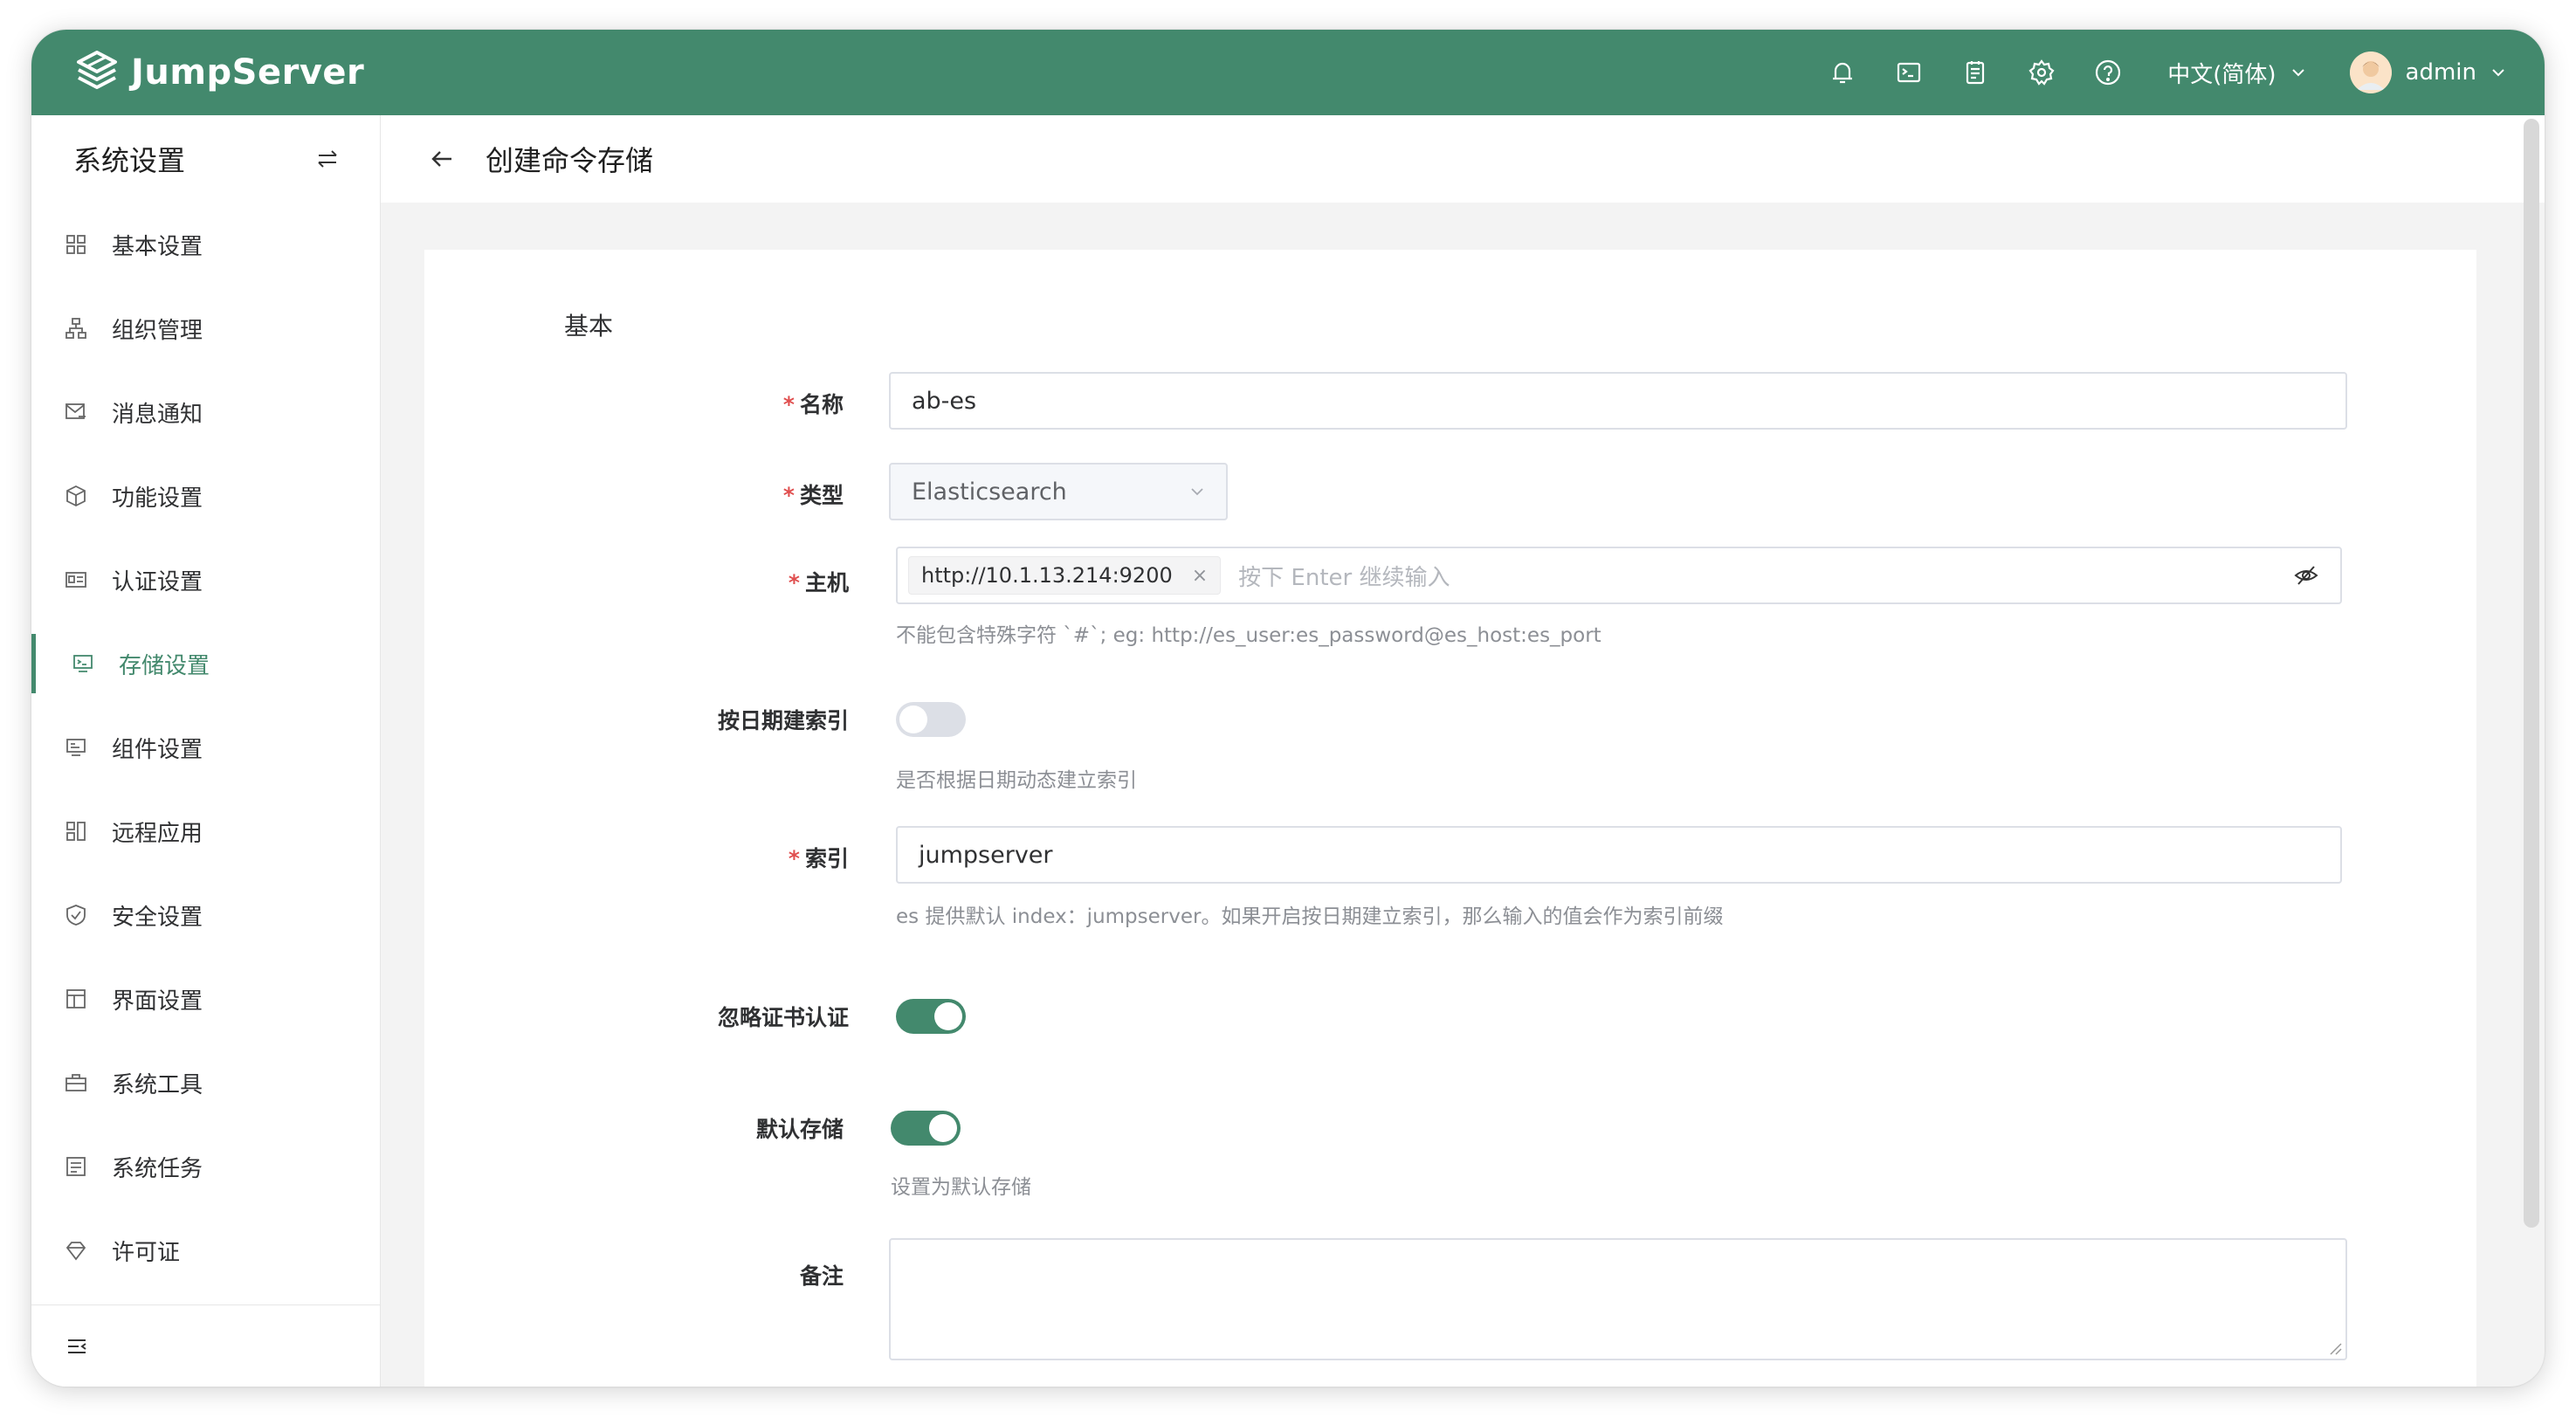 This screenshot has width=2576, height=1418. Describe the element at coordinates (926, 1128) in the screenshot. I see `default-storage-toggle` at that location.